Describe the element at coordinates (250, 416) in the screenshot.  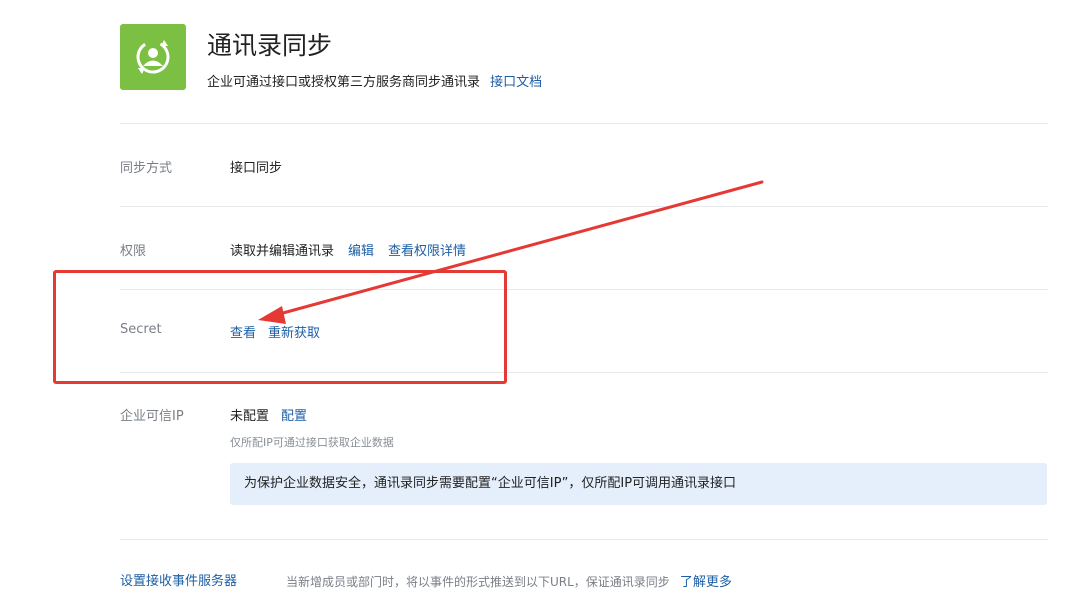
I see `trusted-ip-status: 未配置` at that location.